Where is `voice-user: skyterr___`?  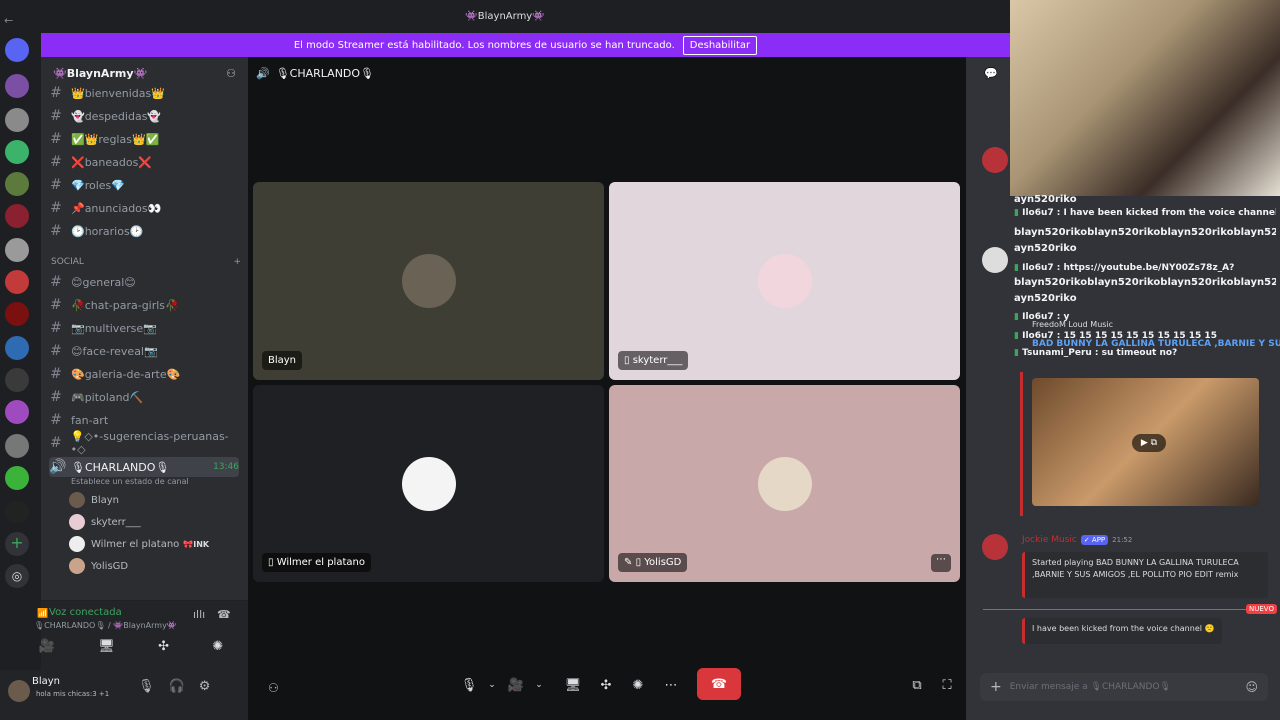
voice-user: skyterr___ is located at coordinates (105, 522).